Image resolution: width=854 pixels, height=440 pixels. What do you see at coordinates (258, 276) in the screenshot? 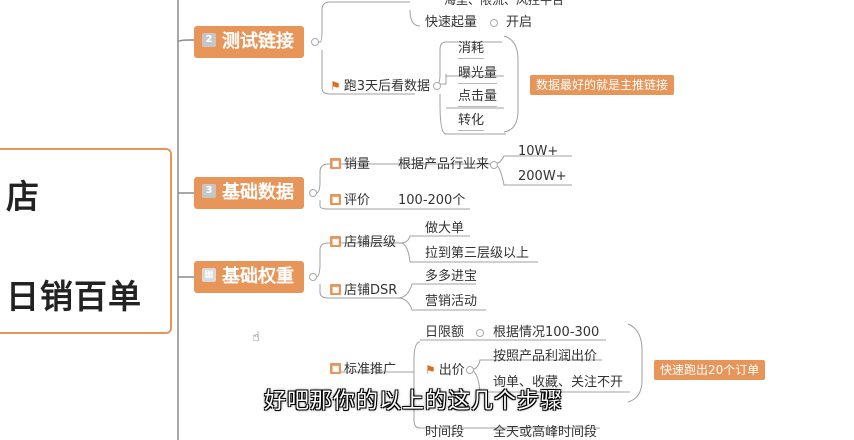
I see `branch-label: 基础权重` at bounding box center [258, 276].